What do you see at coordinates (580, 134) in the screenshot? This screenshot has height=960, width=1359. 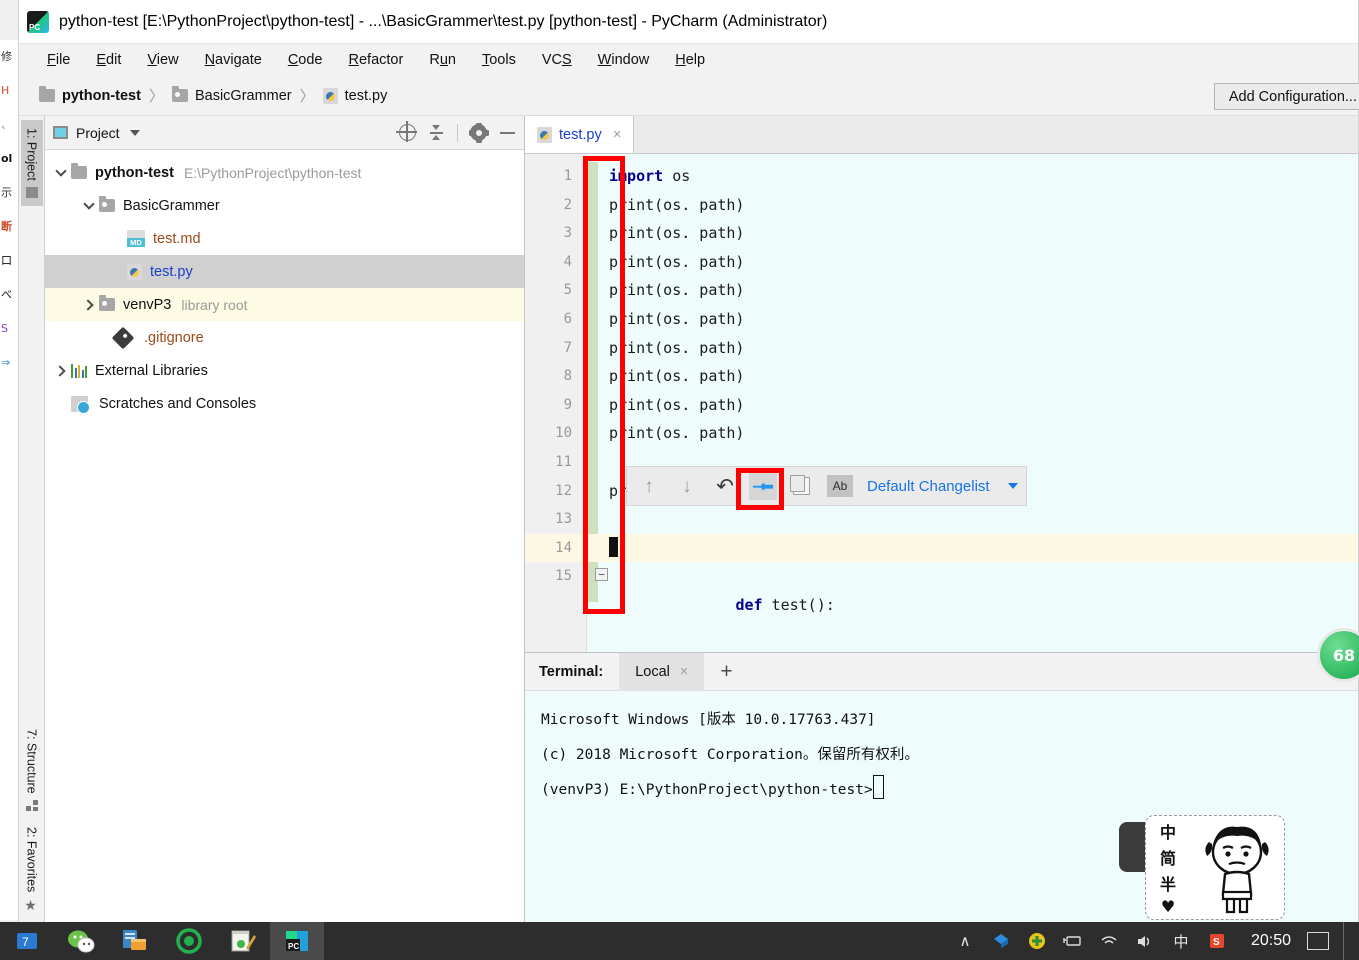 I see `tab-test-py: test.py ×` at bounding box center [580, 134].